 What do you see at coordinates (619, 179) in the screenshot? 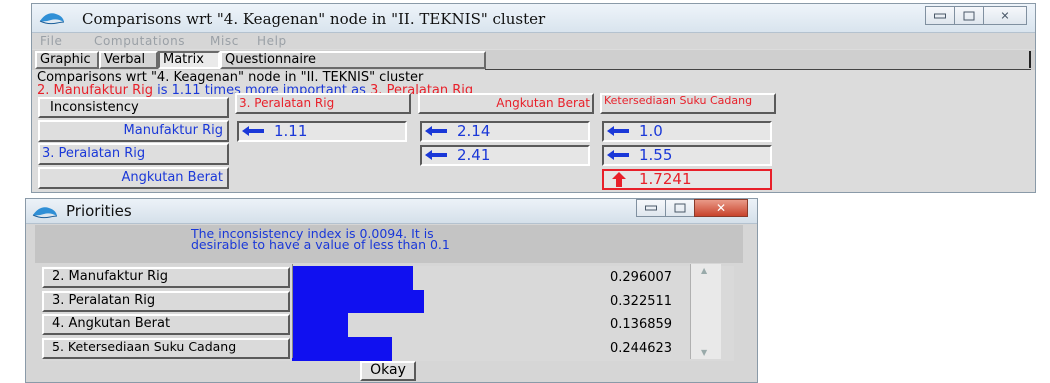
I see `arrow-up-icon` at bounding box center [619, 179].